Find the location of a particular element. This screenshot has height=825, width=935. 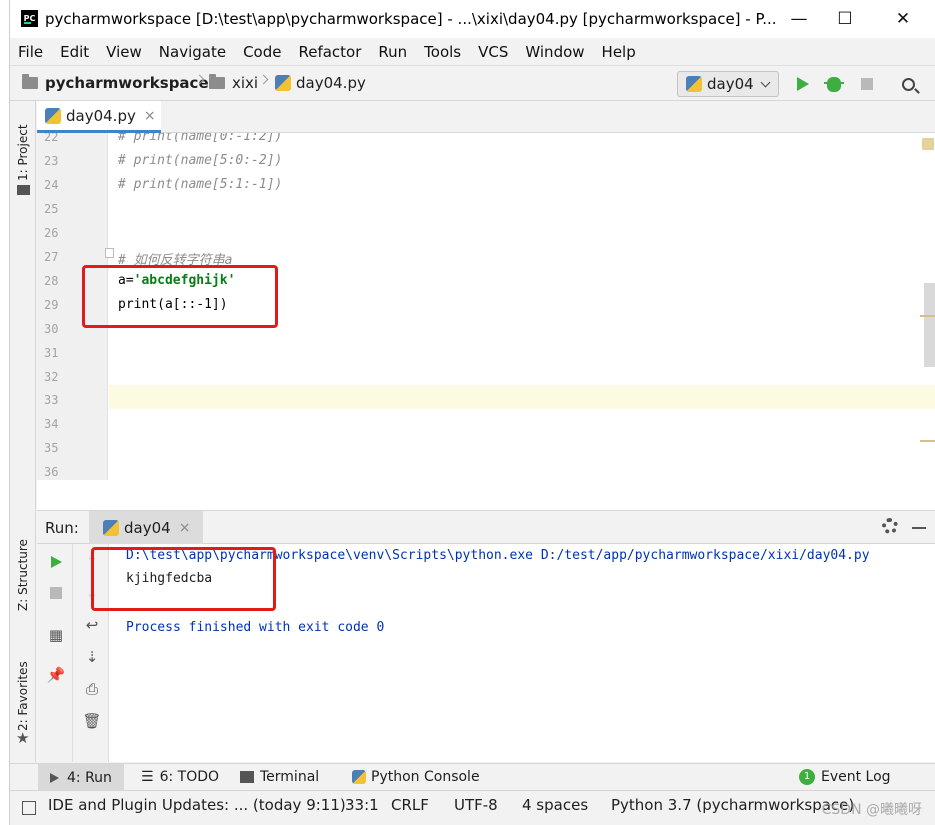

trash-icon: 🗑 is located at coordinates (91, 721).